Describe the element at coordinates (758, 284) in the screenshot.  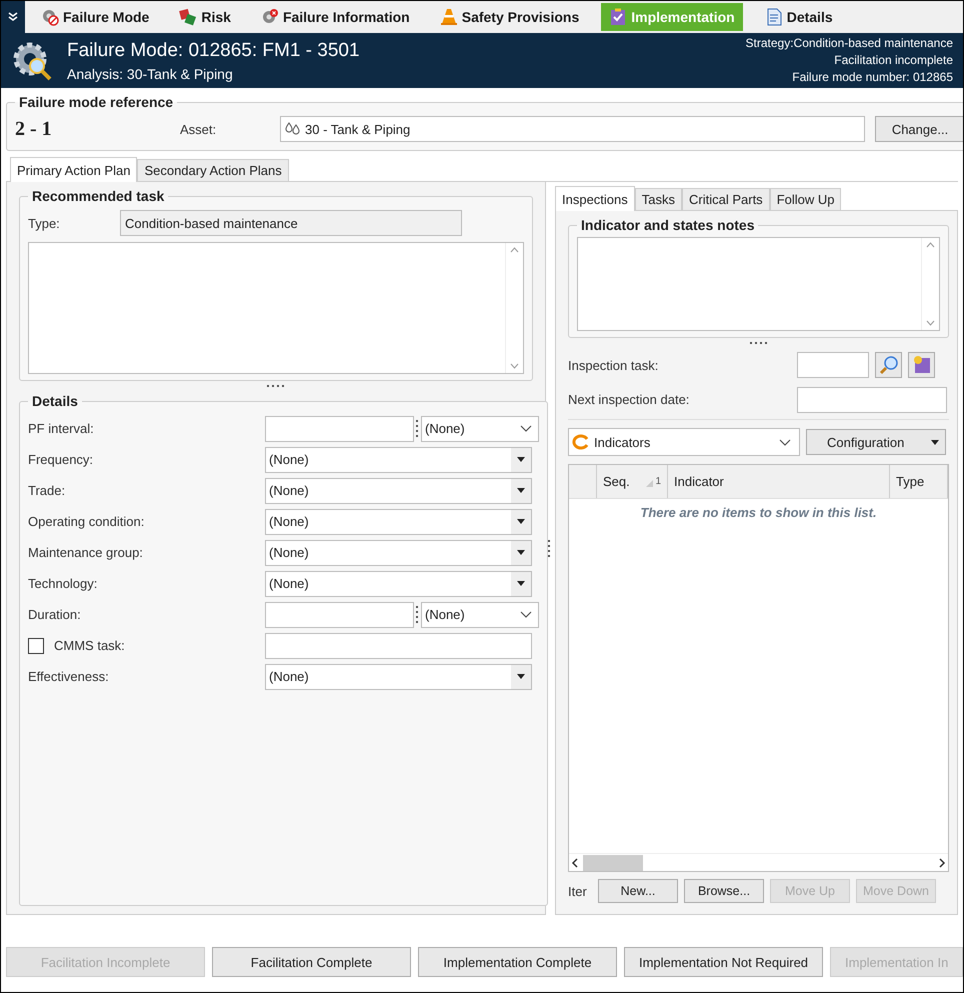
I see `notes-text-area` at that location.